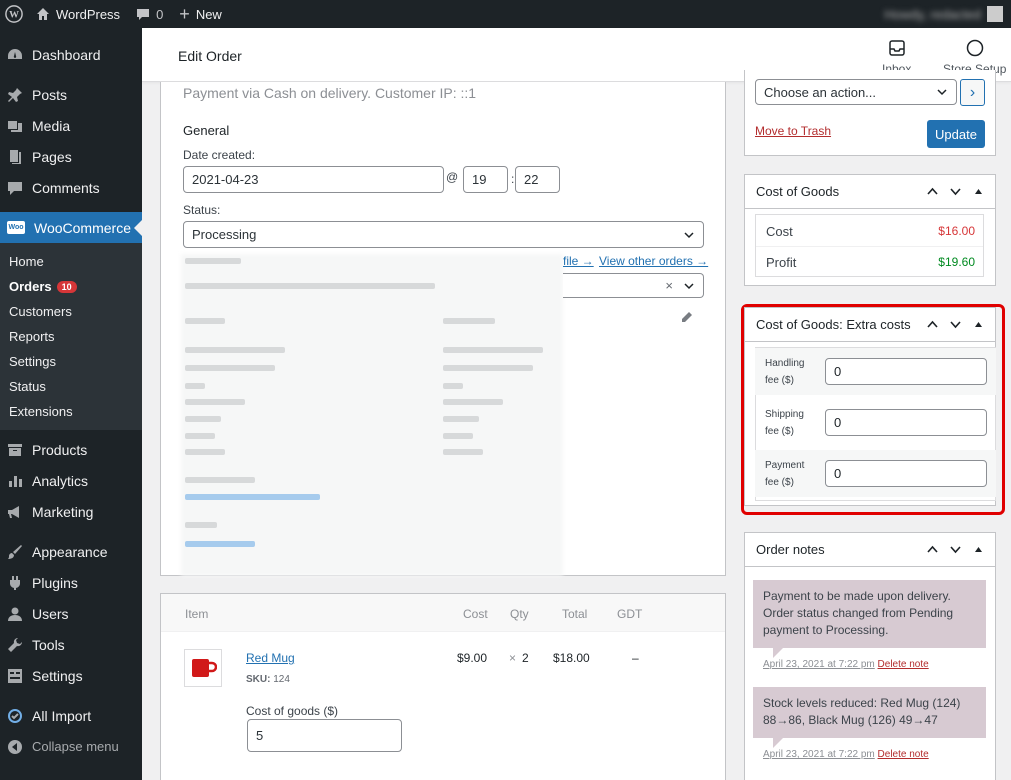  Describe the element at coordinates (443, 613) in the screenshot. I see `items-header: Item Cost Qty Total GDT` at that location.